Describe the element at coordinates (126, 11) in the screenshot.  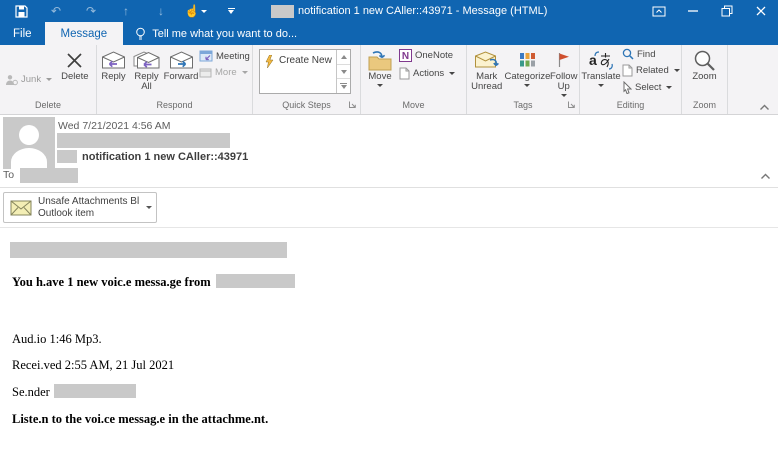
I see `previous-item-icon: ↑` at that location.